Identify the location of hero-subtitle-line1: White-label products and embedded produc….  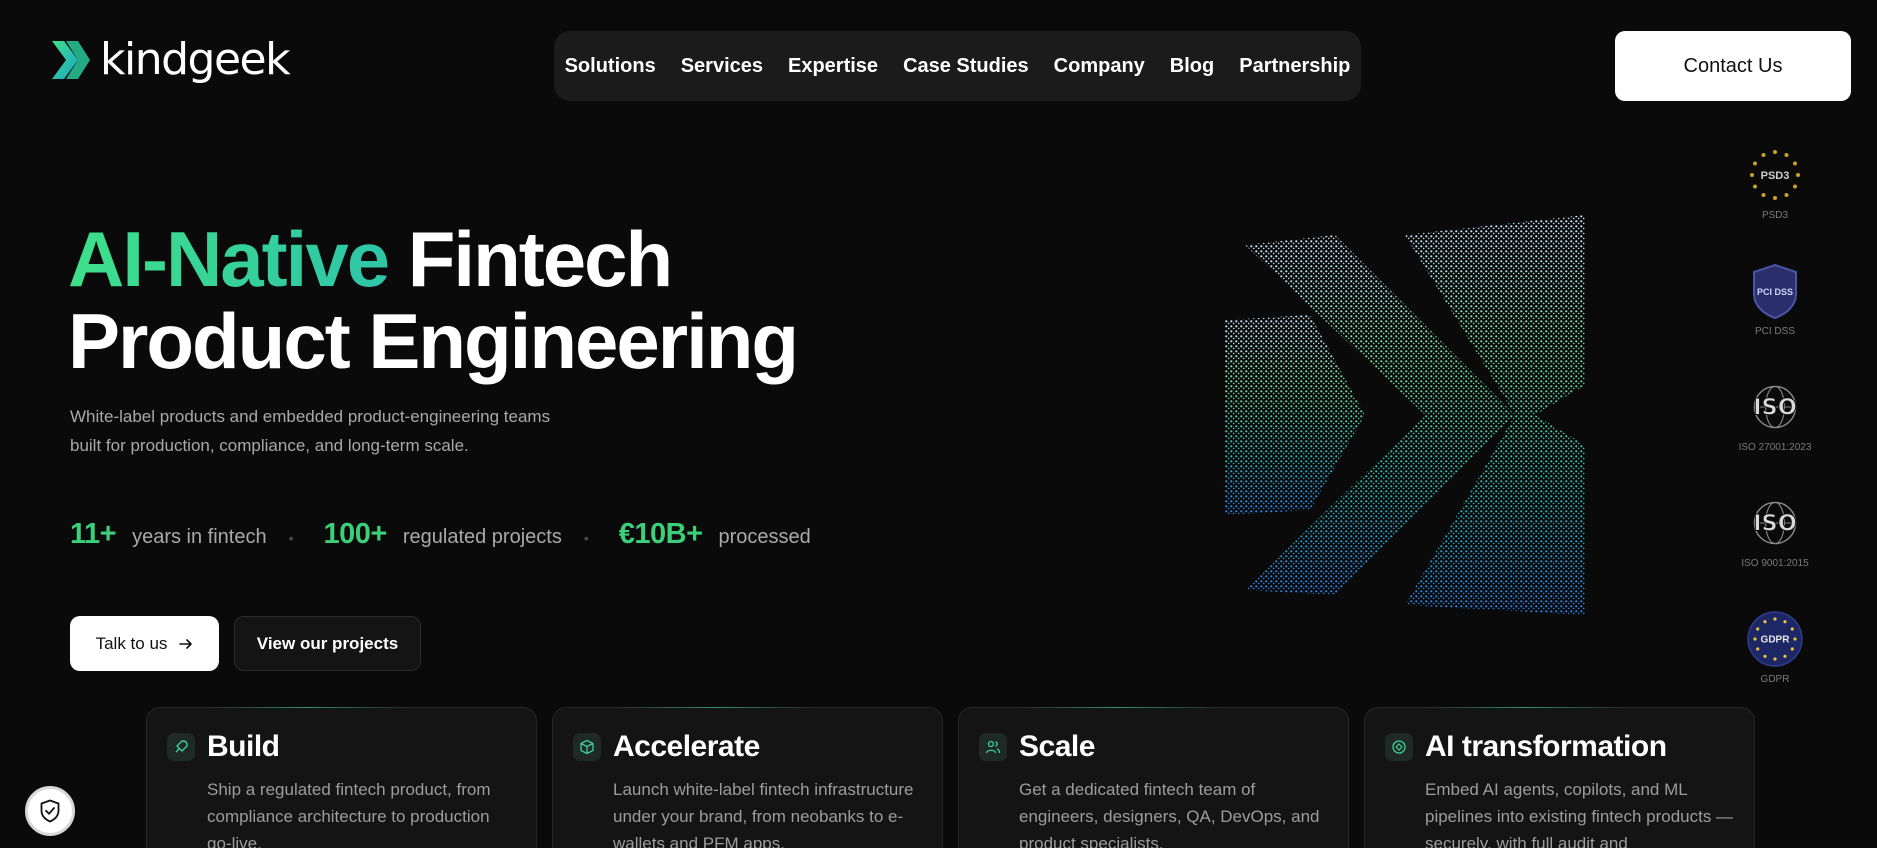
(310, 416).